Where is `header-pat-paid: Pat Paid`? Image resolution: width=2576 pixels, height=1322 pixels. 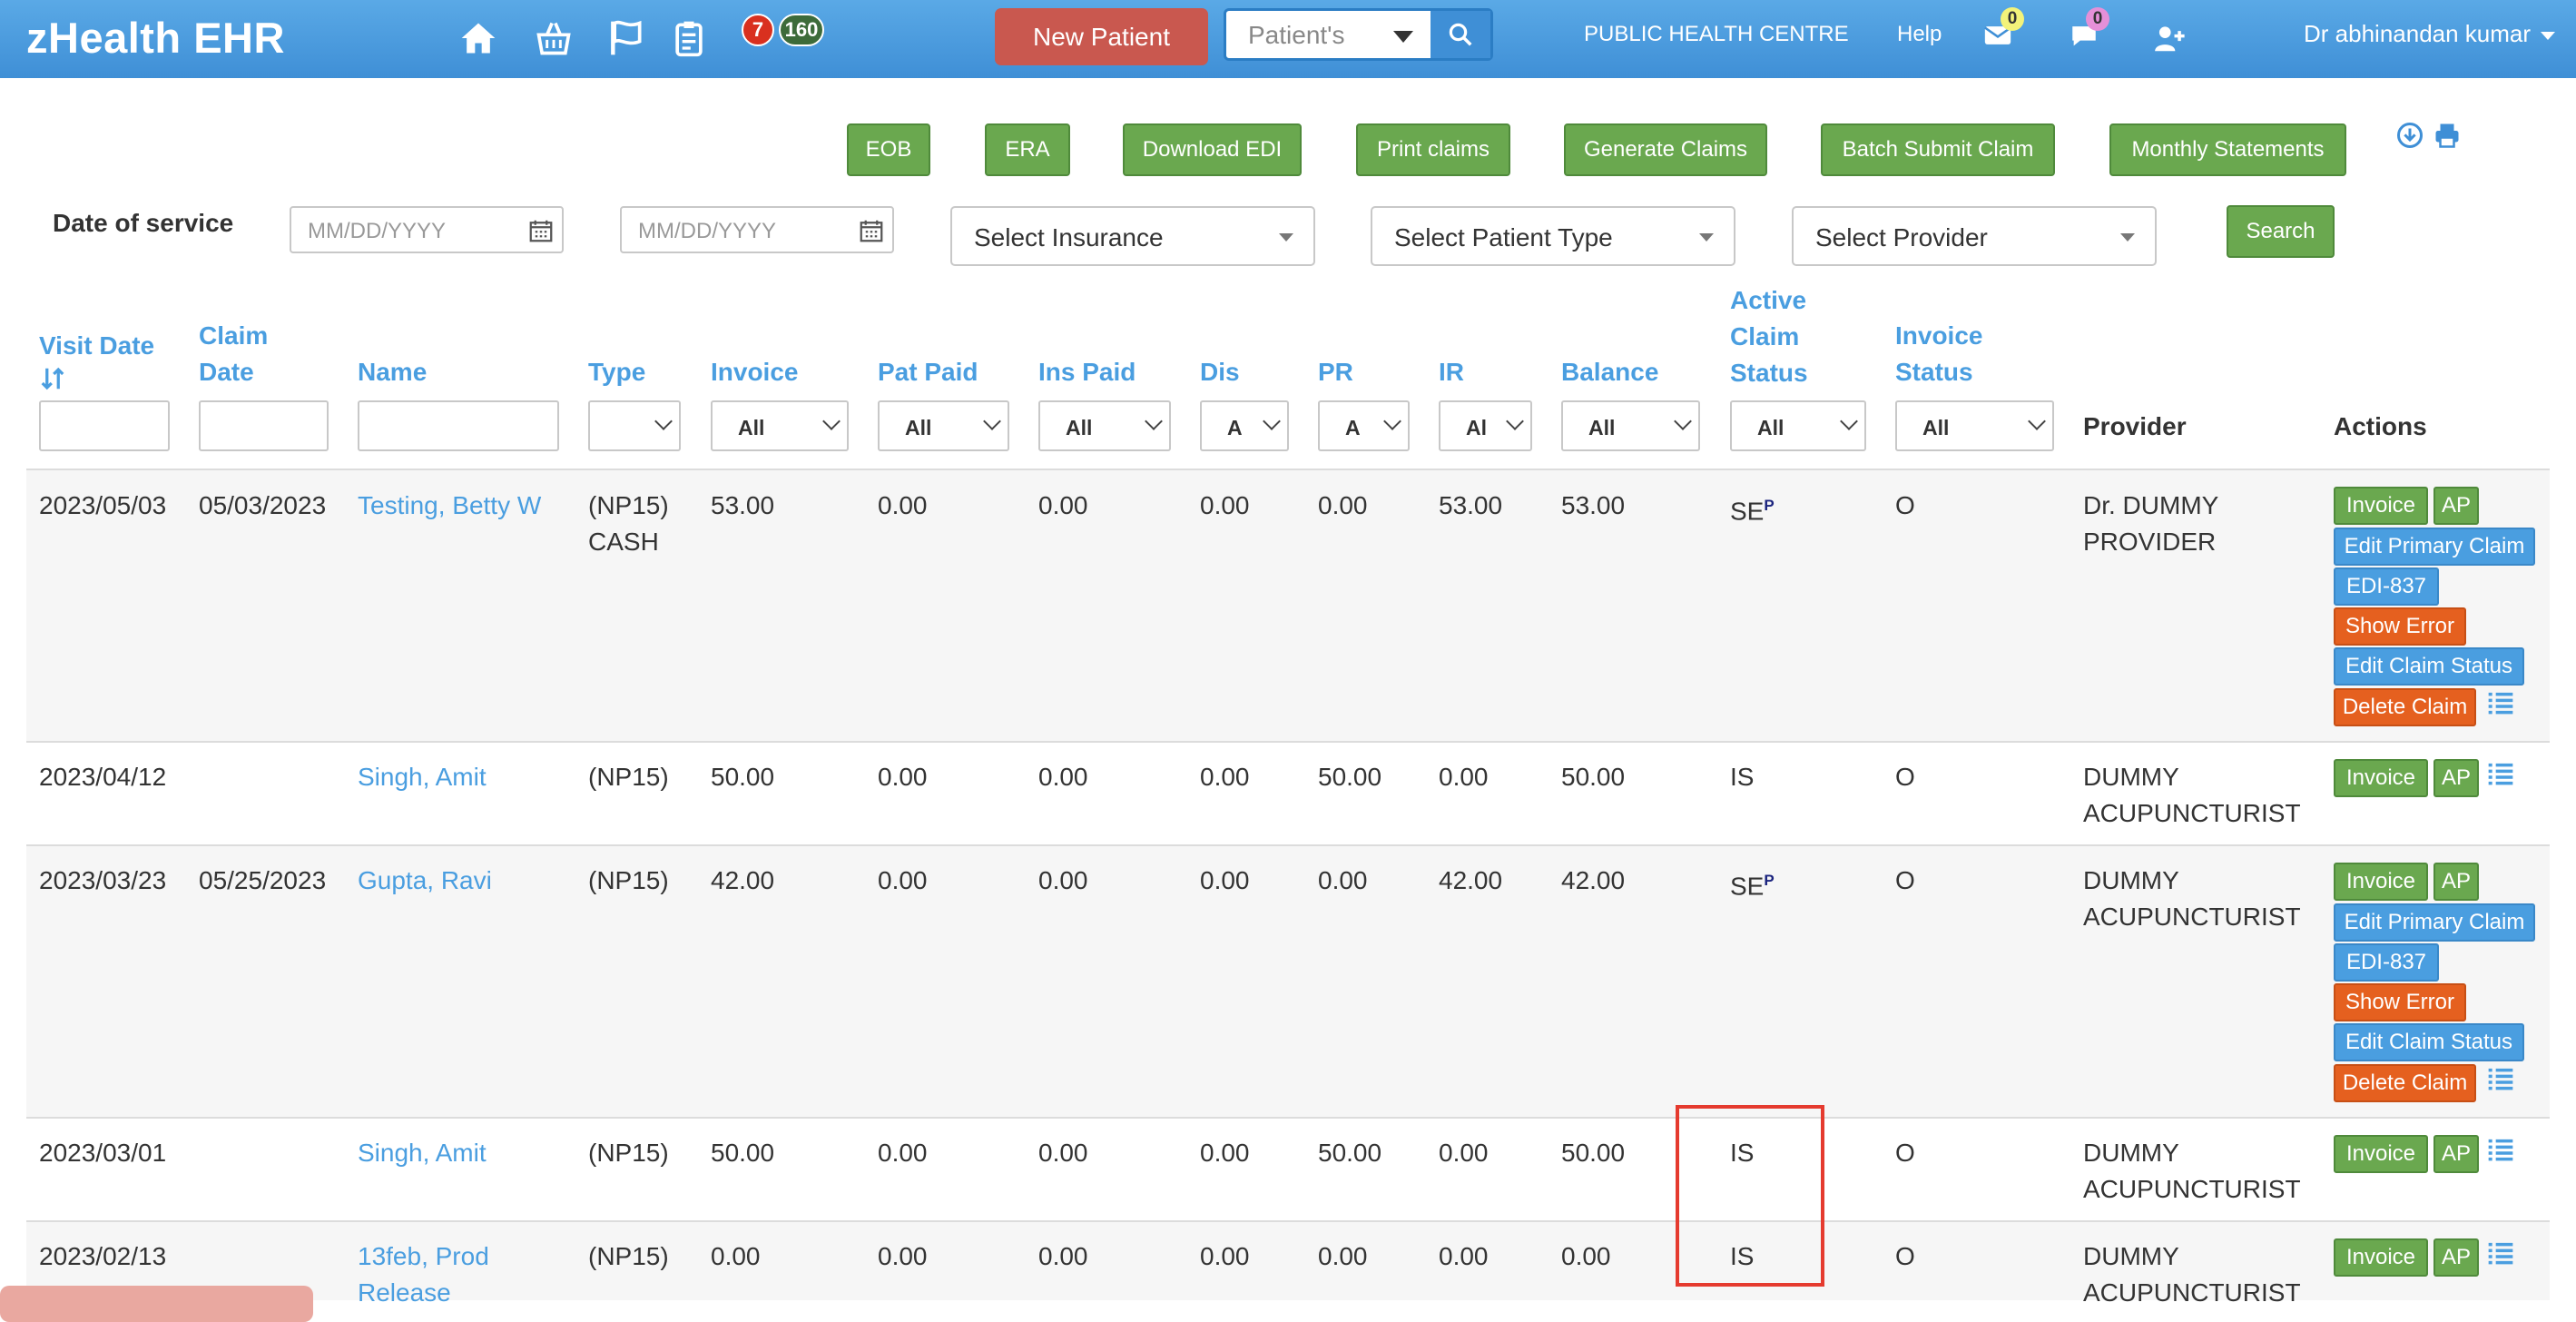 header-pat-paid: Pat Paid is located at coordinates (928, 372).